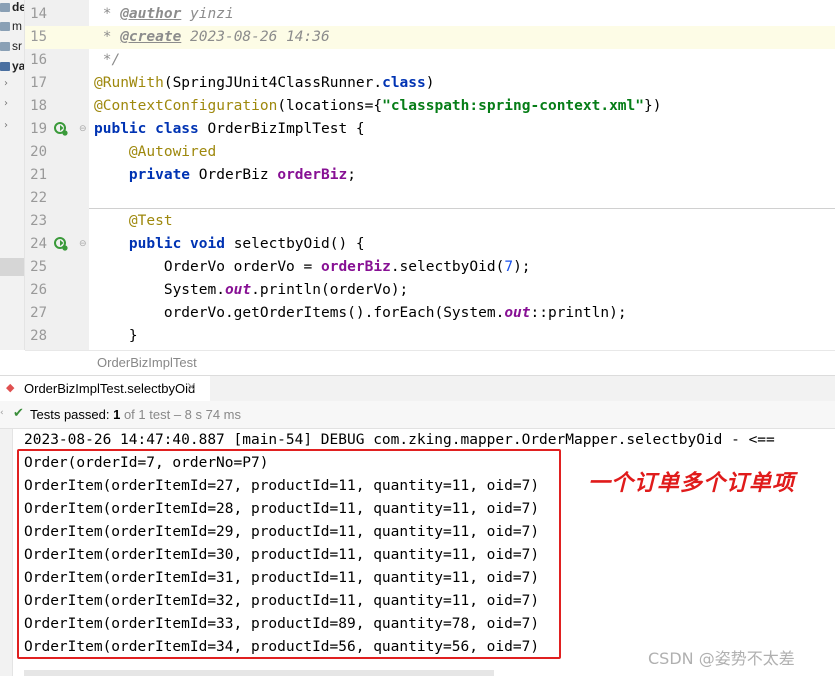  I want to click on code-token: OrderVo orderVo =, so click(207, 267).